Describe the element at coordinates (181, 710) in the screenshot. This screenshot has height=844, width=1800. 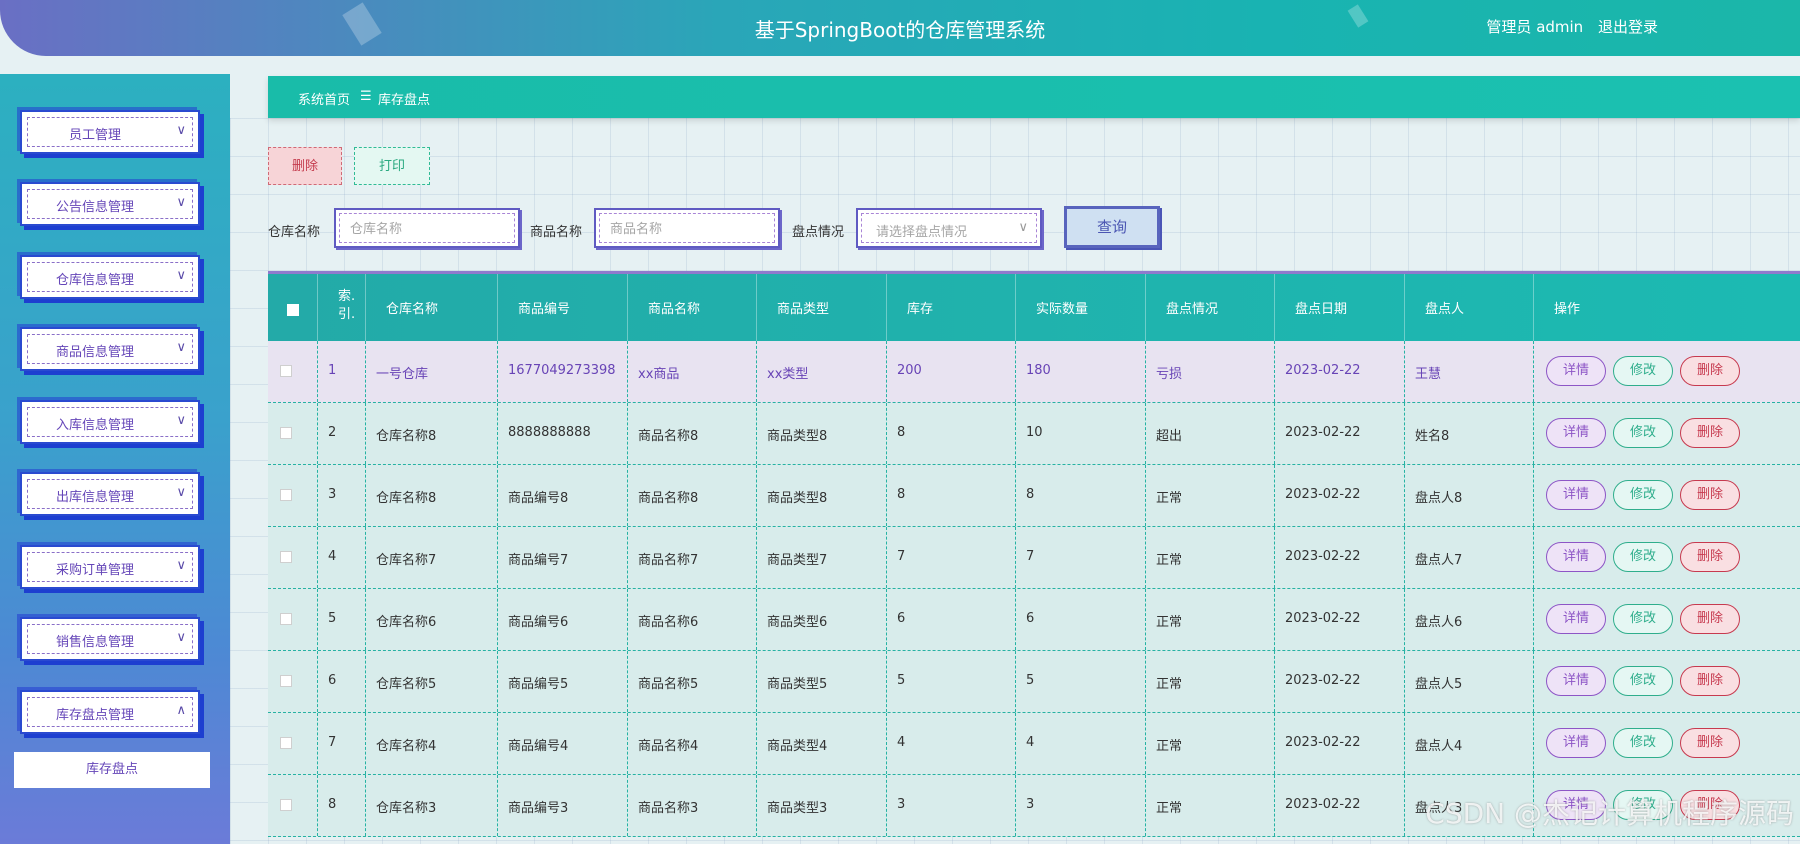
I see `chevron-up-icon: ∧` at that location.